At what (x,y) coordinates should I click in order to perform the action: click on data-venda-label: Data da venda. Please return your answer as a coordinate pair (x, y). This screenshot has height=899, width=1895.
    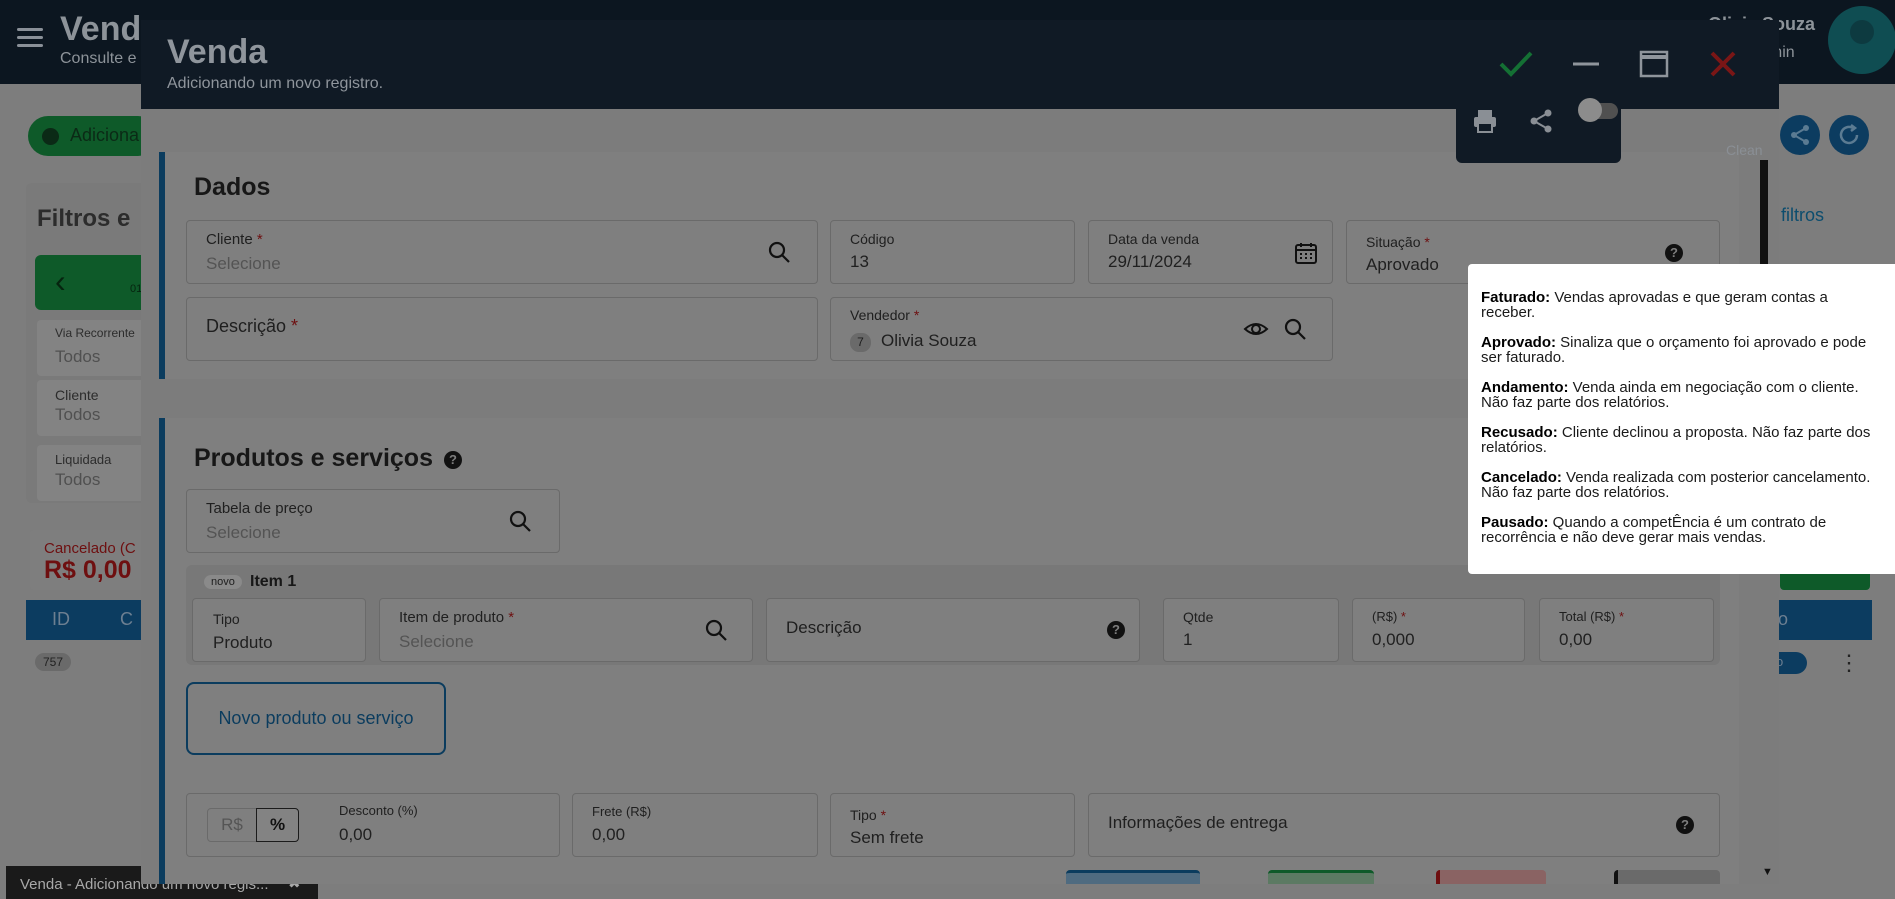
    Looking at the image, I should click on (1154, 239).